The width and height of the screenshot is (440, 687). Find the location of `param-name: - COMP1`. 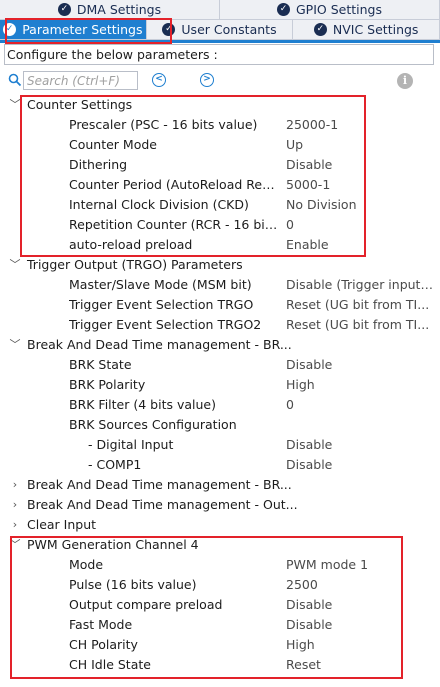

param-name: - COMP1 is located at coordinates (115, 464).